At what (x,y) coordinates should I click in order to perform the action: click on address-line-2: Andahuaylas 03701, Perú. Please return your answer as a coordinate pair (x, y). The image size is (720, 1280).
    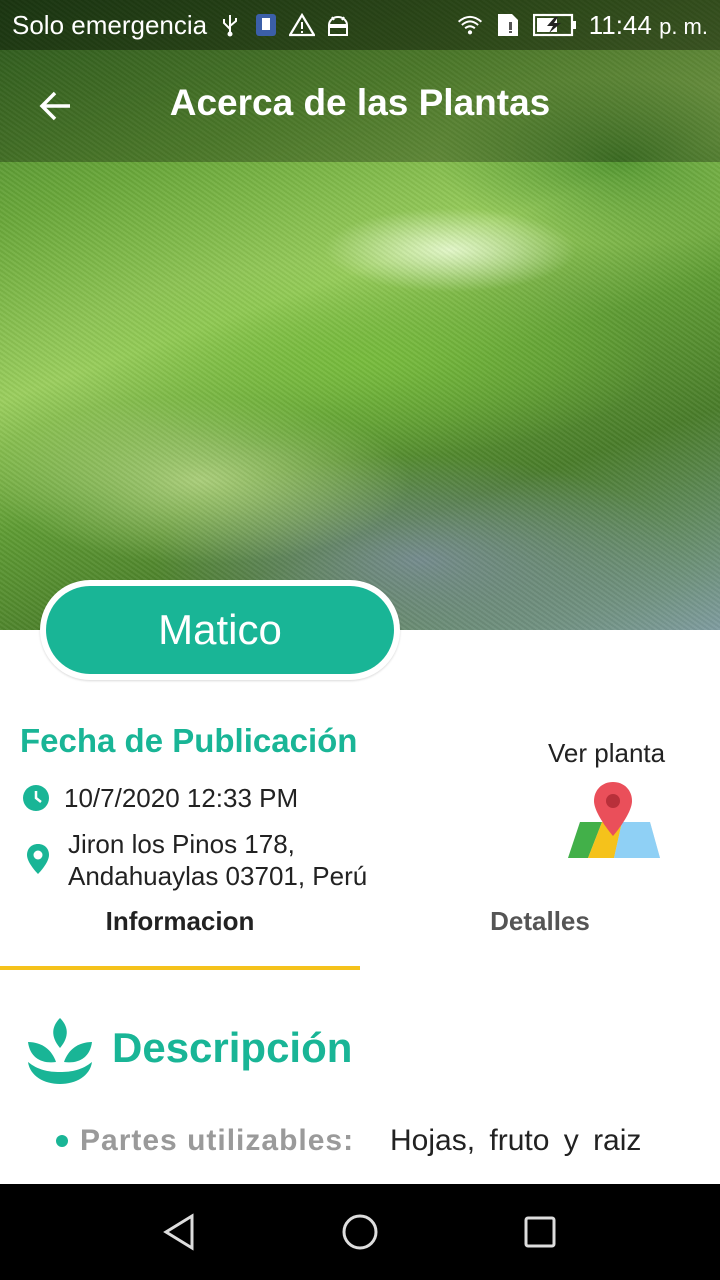
    Looking at the image, I should click on (218, 876).